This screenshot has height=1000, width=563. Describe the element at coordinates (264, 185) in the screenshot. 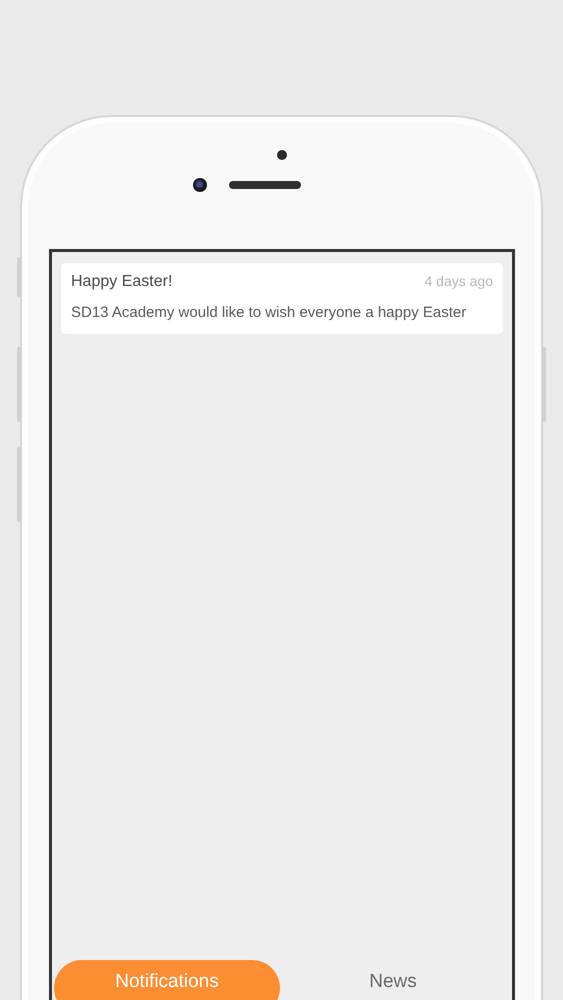

I see `speaker-grille` at that location.